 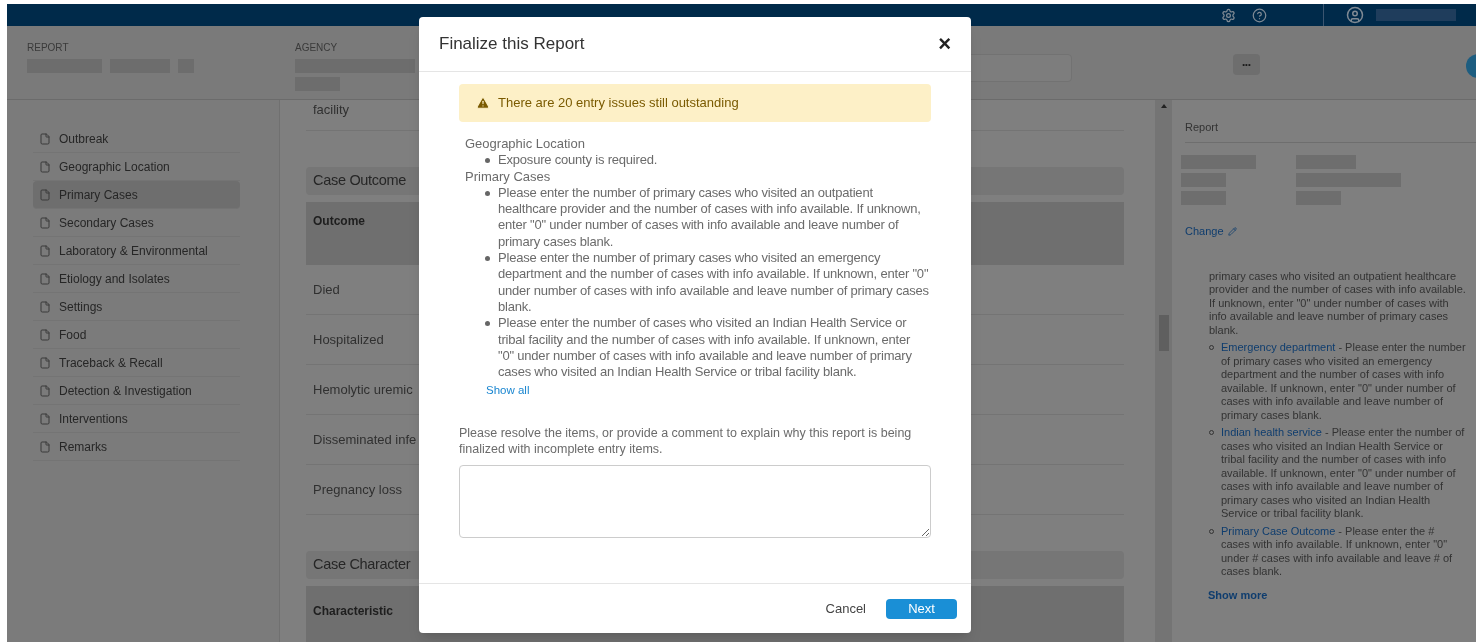 What do you see at coordinates (136, 195) in the screenshot?
I see `sidebar-item: Primary Cases` at bounding box center [136, 195].